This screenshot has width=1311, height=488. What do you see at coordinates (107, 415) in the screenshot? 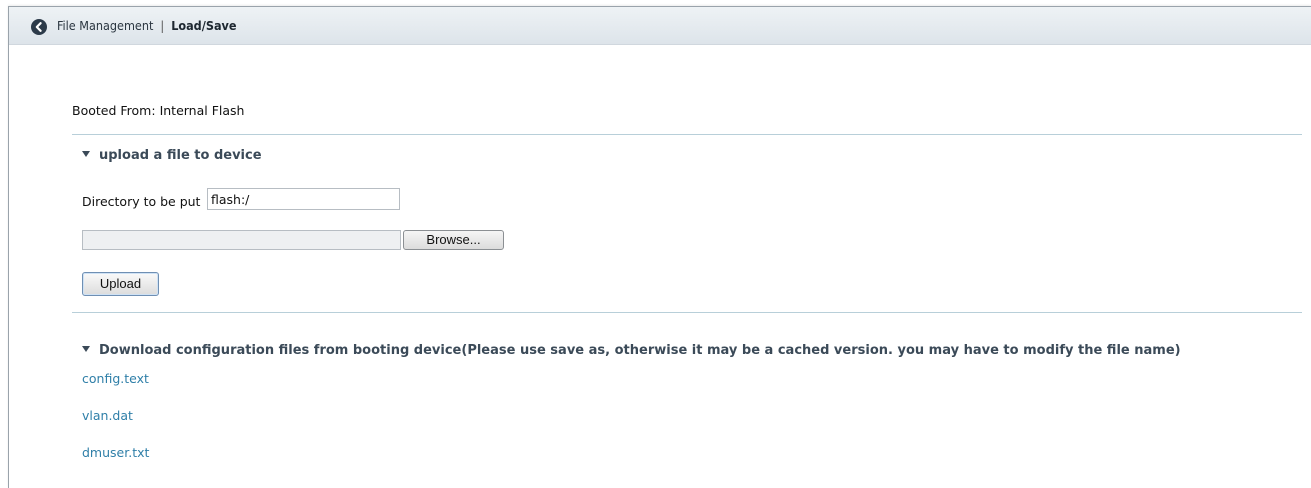
I see `download-link-vlan-dat: vlan.dat` at bounding box center [107, 415].